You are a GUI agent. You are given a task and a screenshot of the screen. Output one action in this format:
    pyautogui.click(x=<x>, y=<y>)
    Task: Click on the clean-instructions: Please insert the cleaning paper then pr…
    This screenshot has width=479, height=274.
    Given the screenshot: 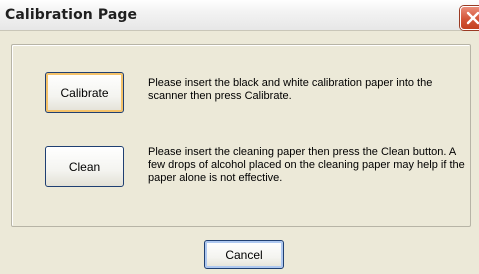 What is the action you would take?
    pyautogui.click(x=306, y=165)
    